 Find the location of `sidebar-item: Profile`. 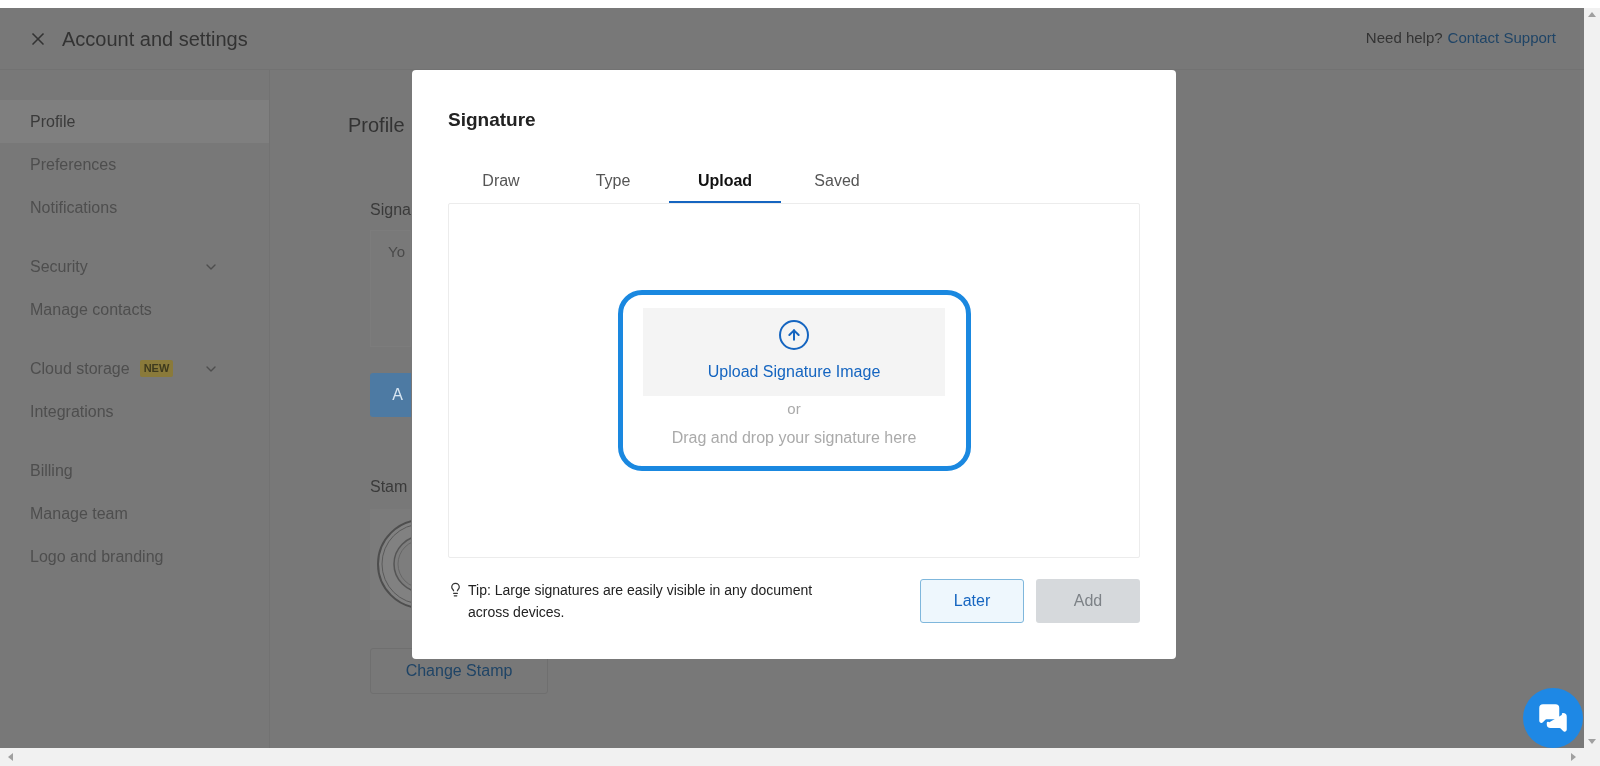

sidebar-item: Profile is located at coordinates (134, 121).